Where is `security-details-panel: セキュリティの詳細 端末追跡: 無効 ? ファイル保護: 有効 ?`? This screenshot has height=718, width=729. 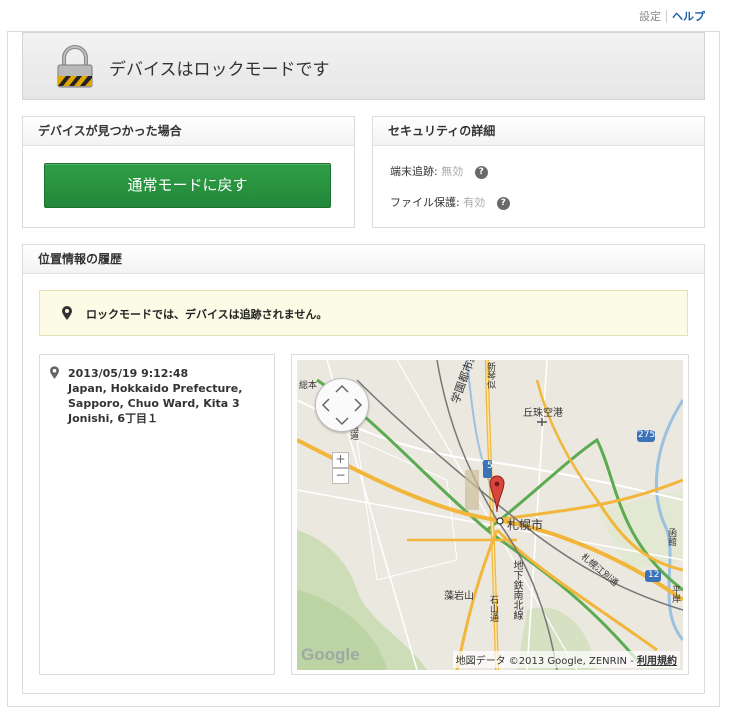 security-details-panel: セキュリティの詳細 端末追跡: 無効 ? ファイル保護: 有効 ? is located at coordinates (538, 172).